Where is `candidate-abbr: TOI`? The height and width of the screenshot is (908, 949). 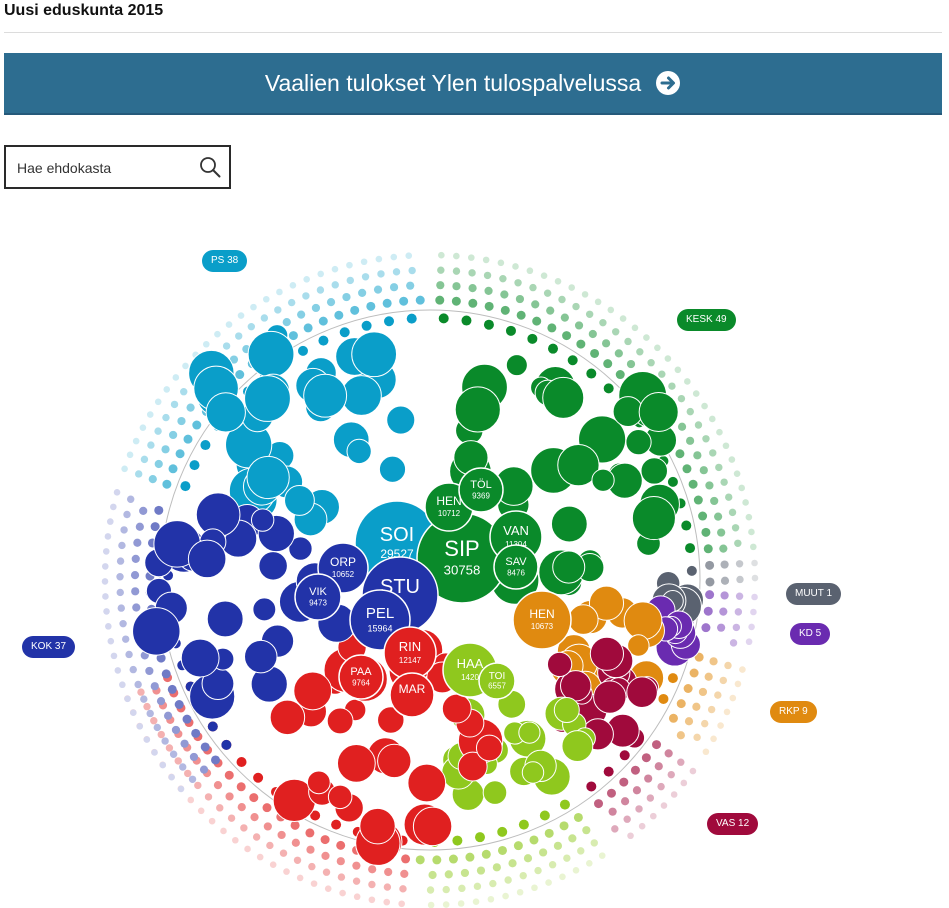 candidate-abbr: TOI is located at coordinates (497, 676).